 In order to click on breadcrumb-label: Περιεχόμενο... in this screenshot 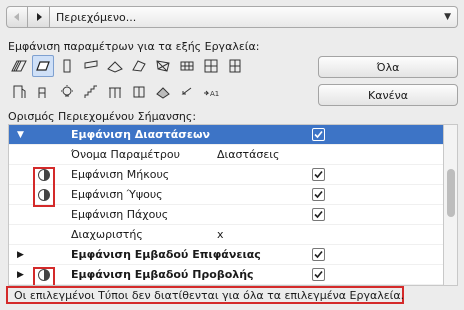, I will do `click(96, 17)`.